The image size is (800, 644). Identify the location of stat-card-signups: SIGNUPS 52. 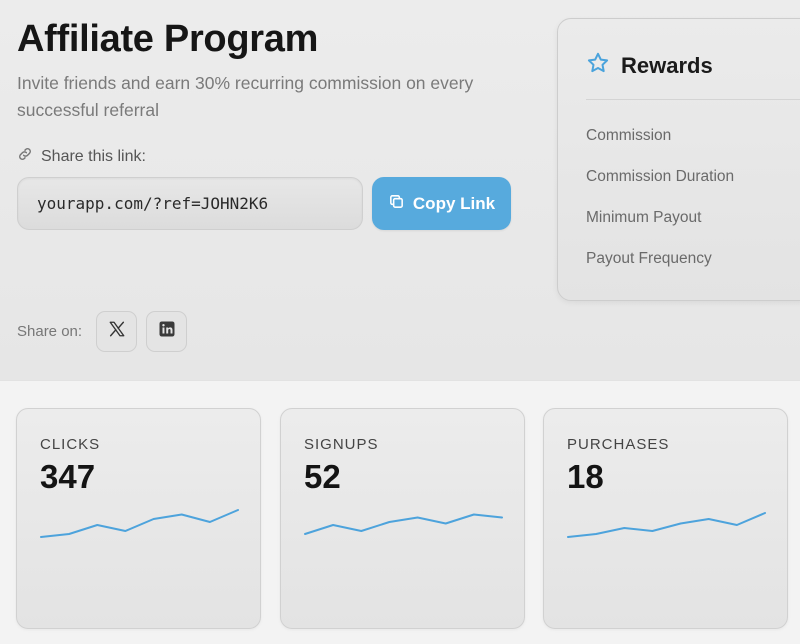
(402, 518).